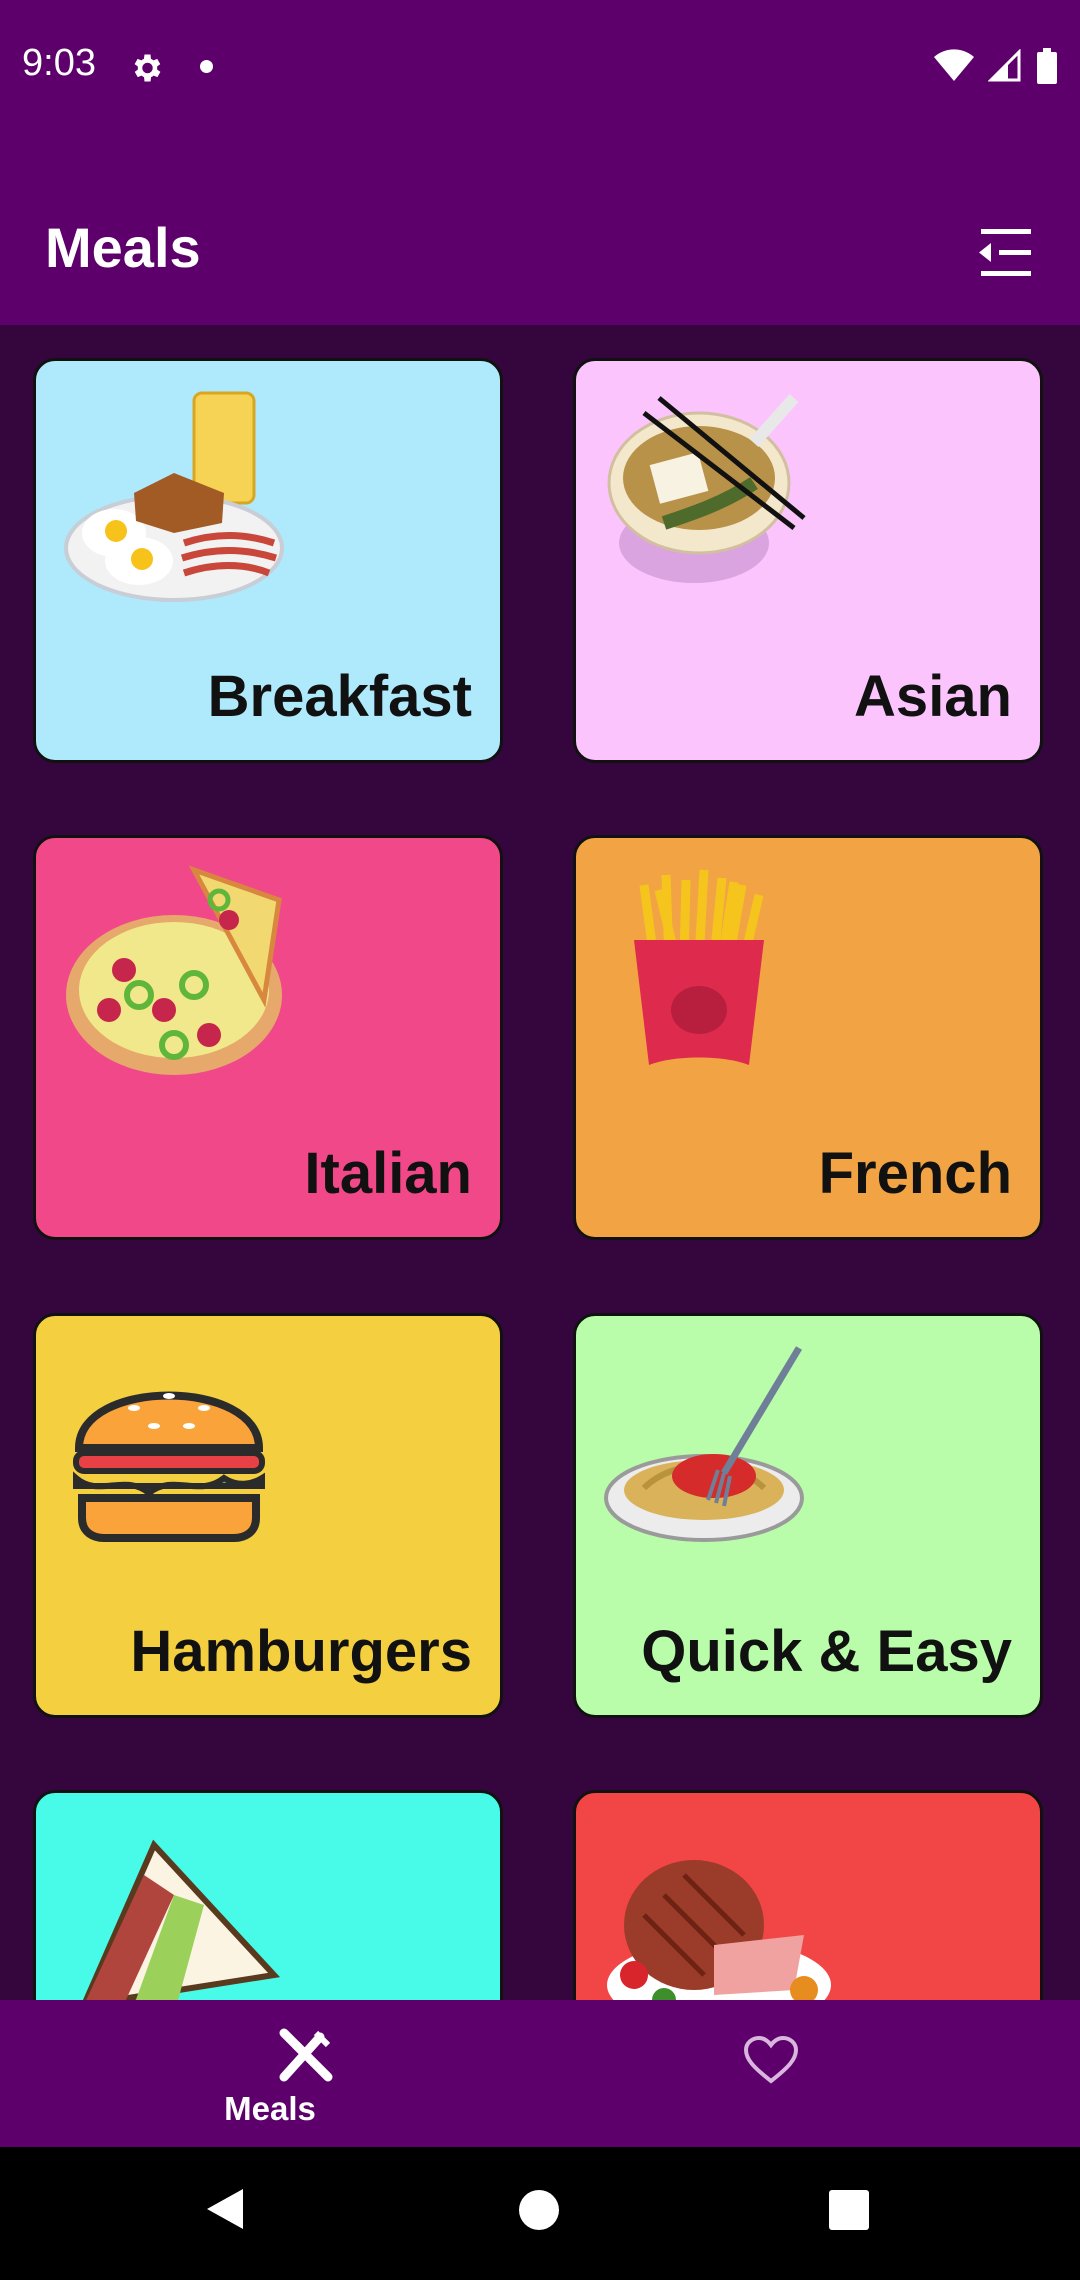  Describe the element at coordinates (59, 63) in the screenshot. I see `status-time: 9:03` at that location.